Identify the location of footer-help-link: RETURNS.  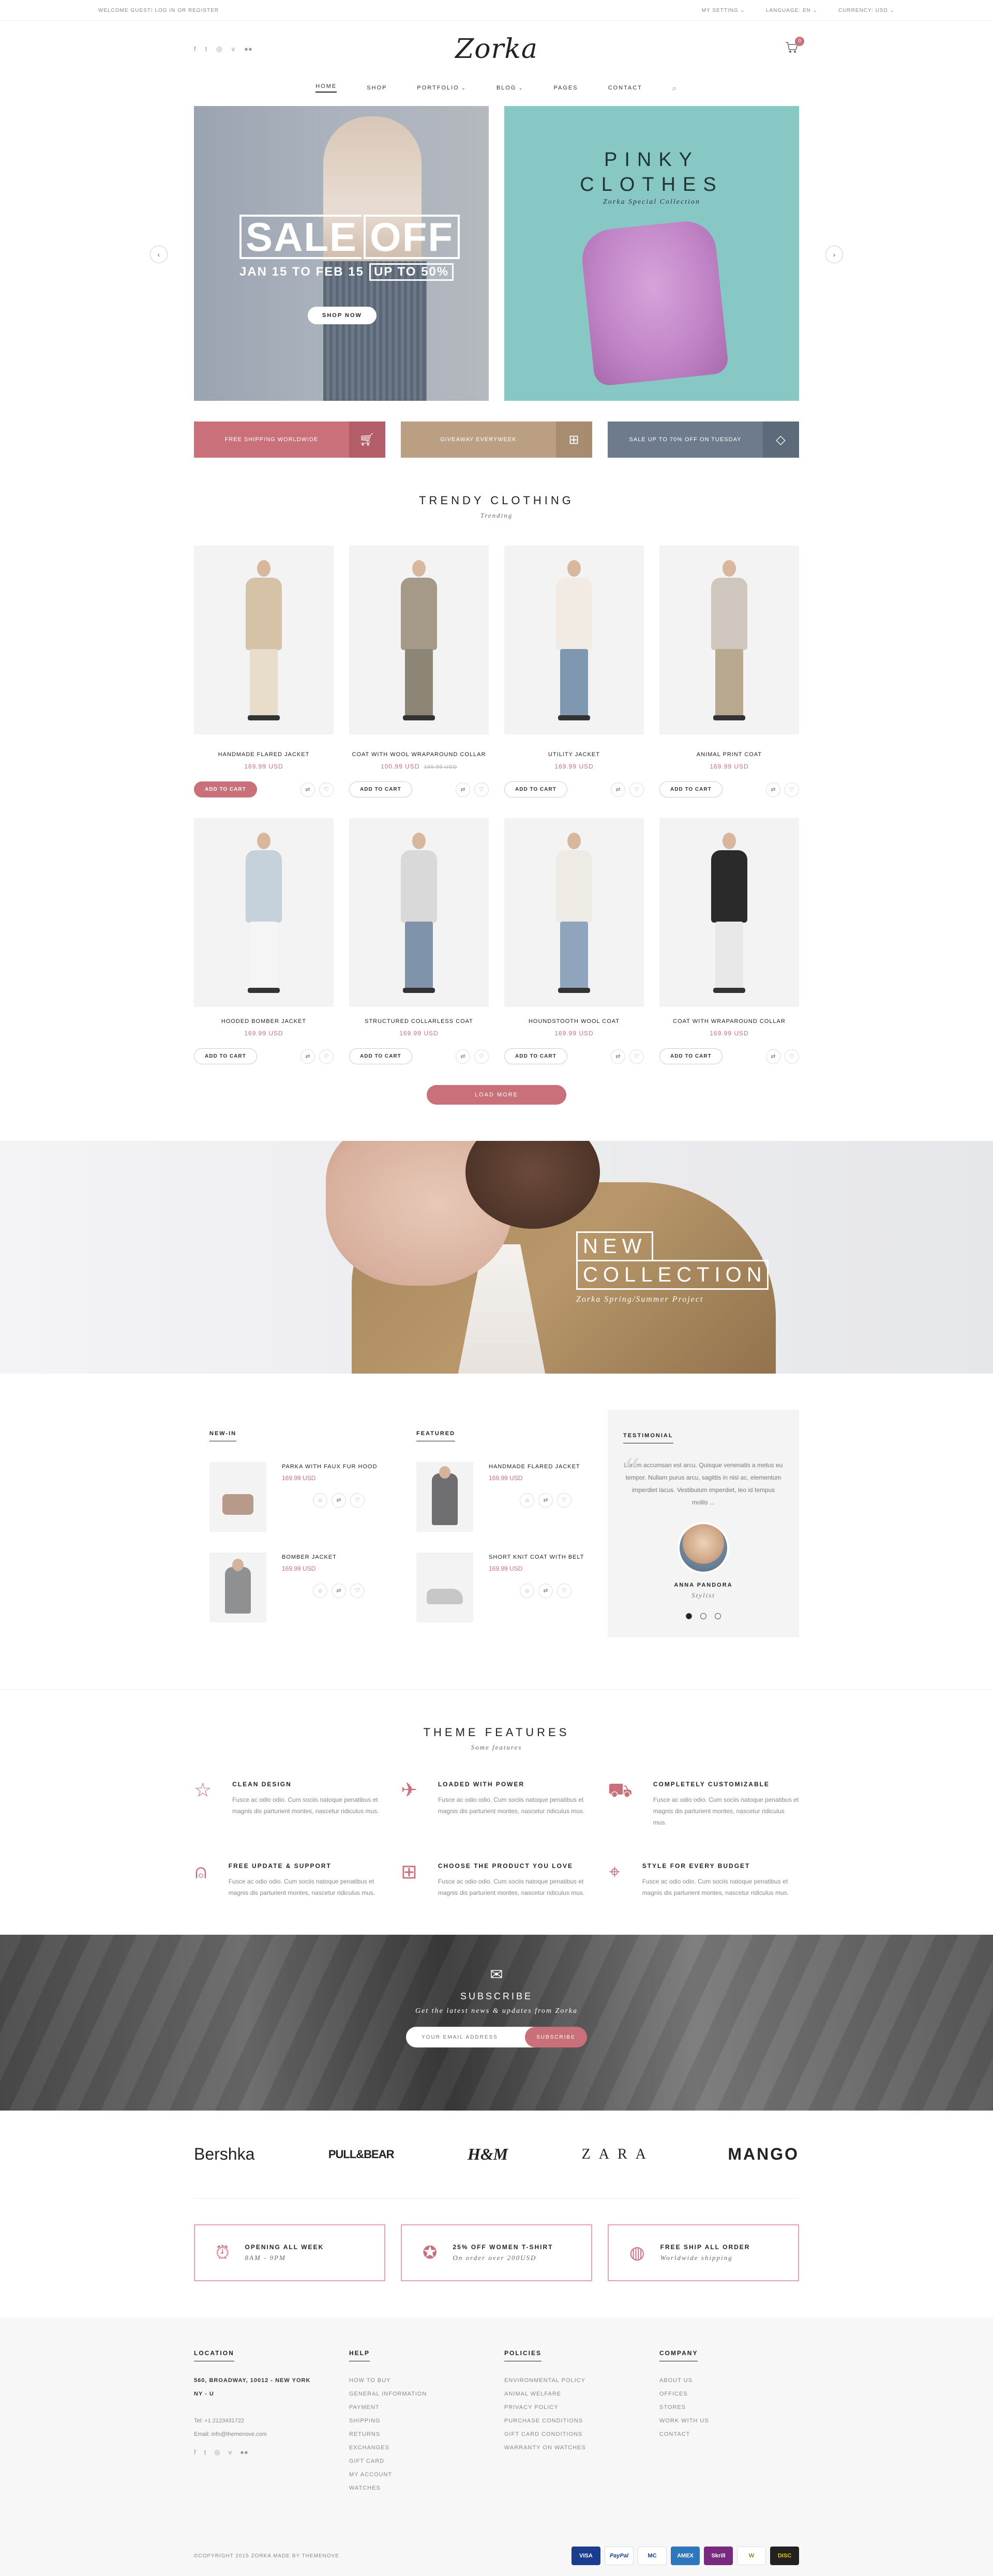
(419, 2434).